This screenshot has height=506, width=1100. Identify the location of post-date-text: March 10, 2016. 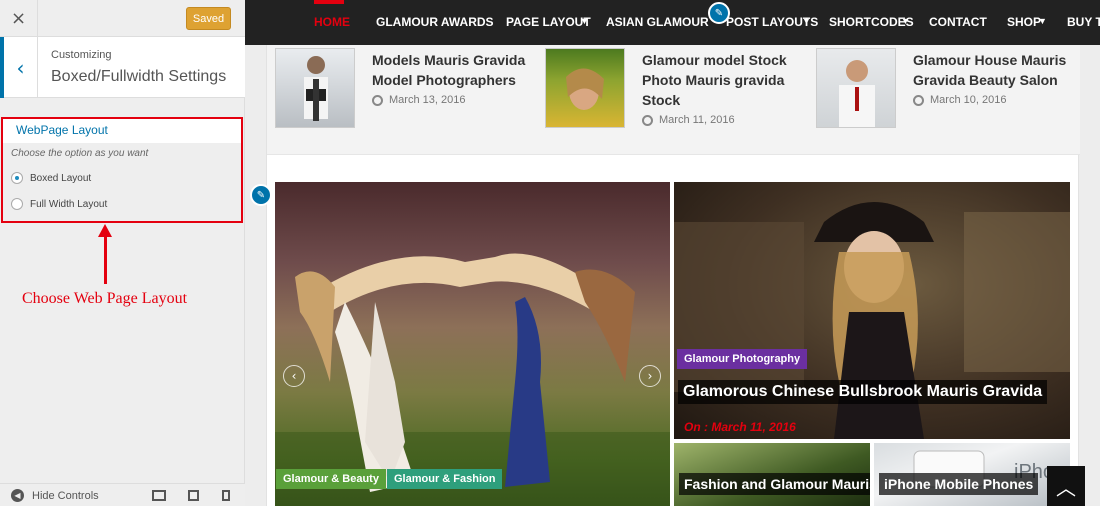
(968, 100).